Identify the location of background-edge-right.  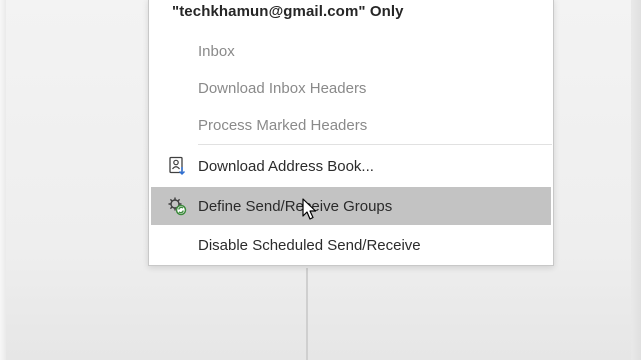
(636, 180).